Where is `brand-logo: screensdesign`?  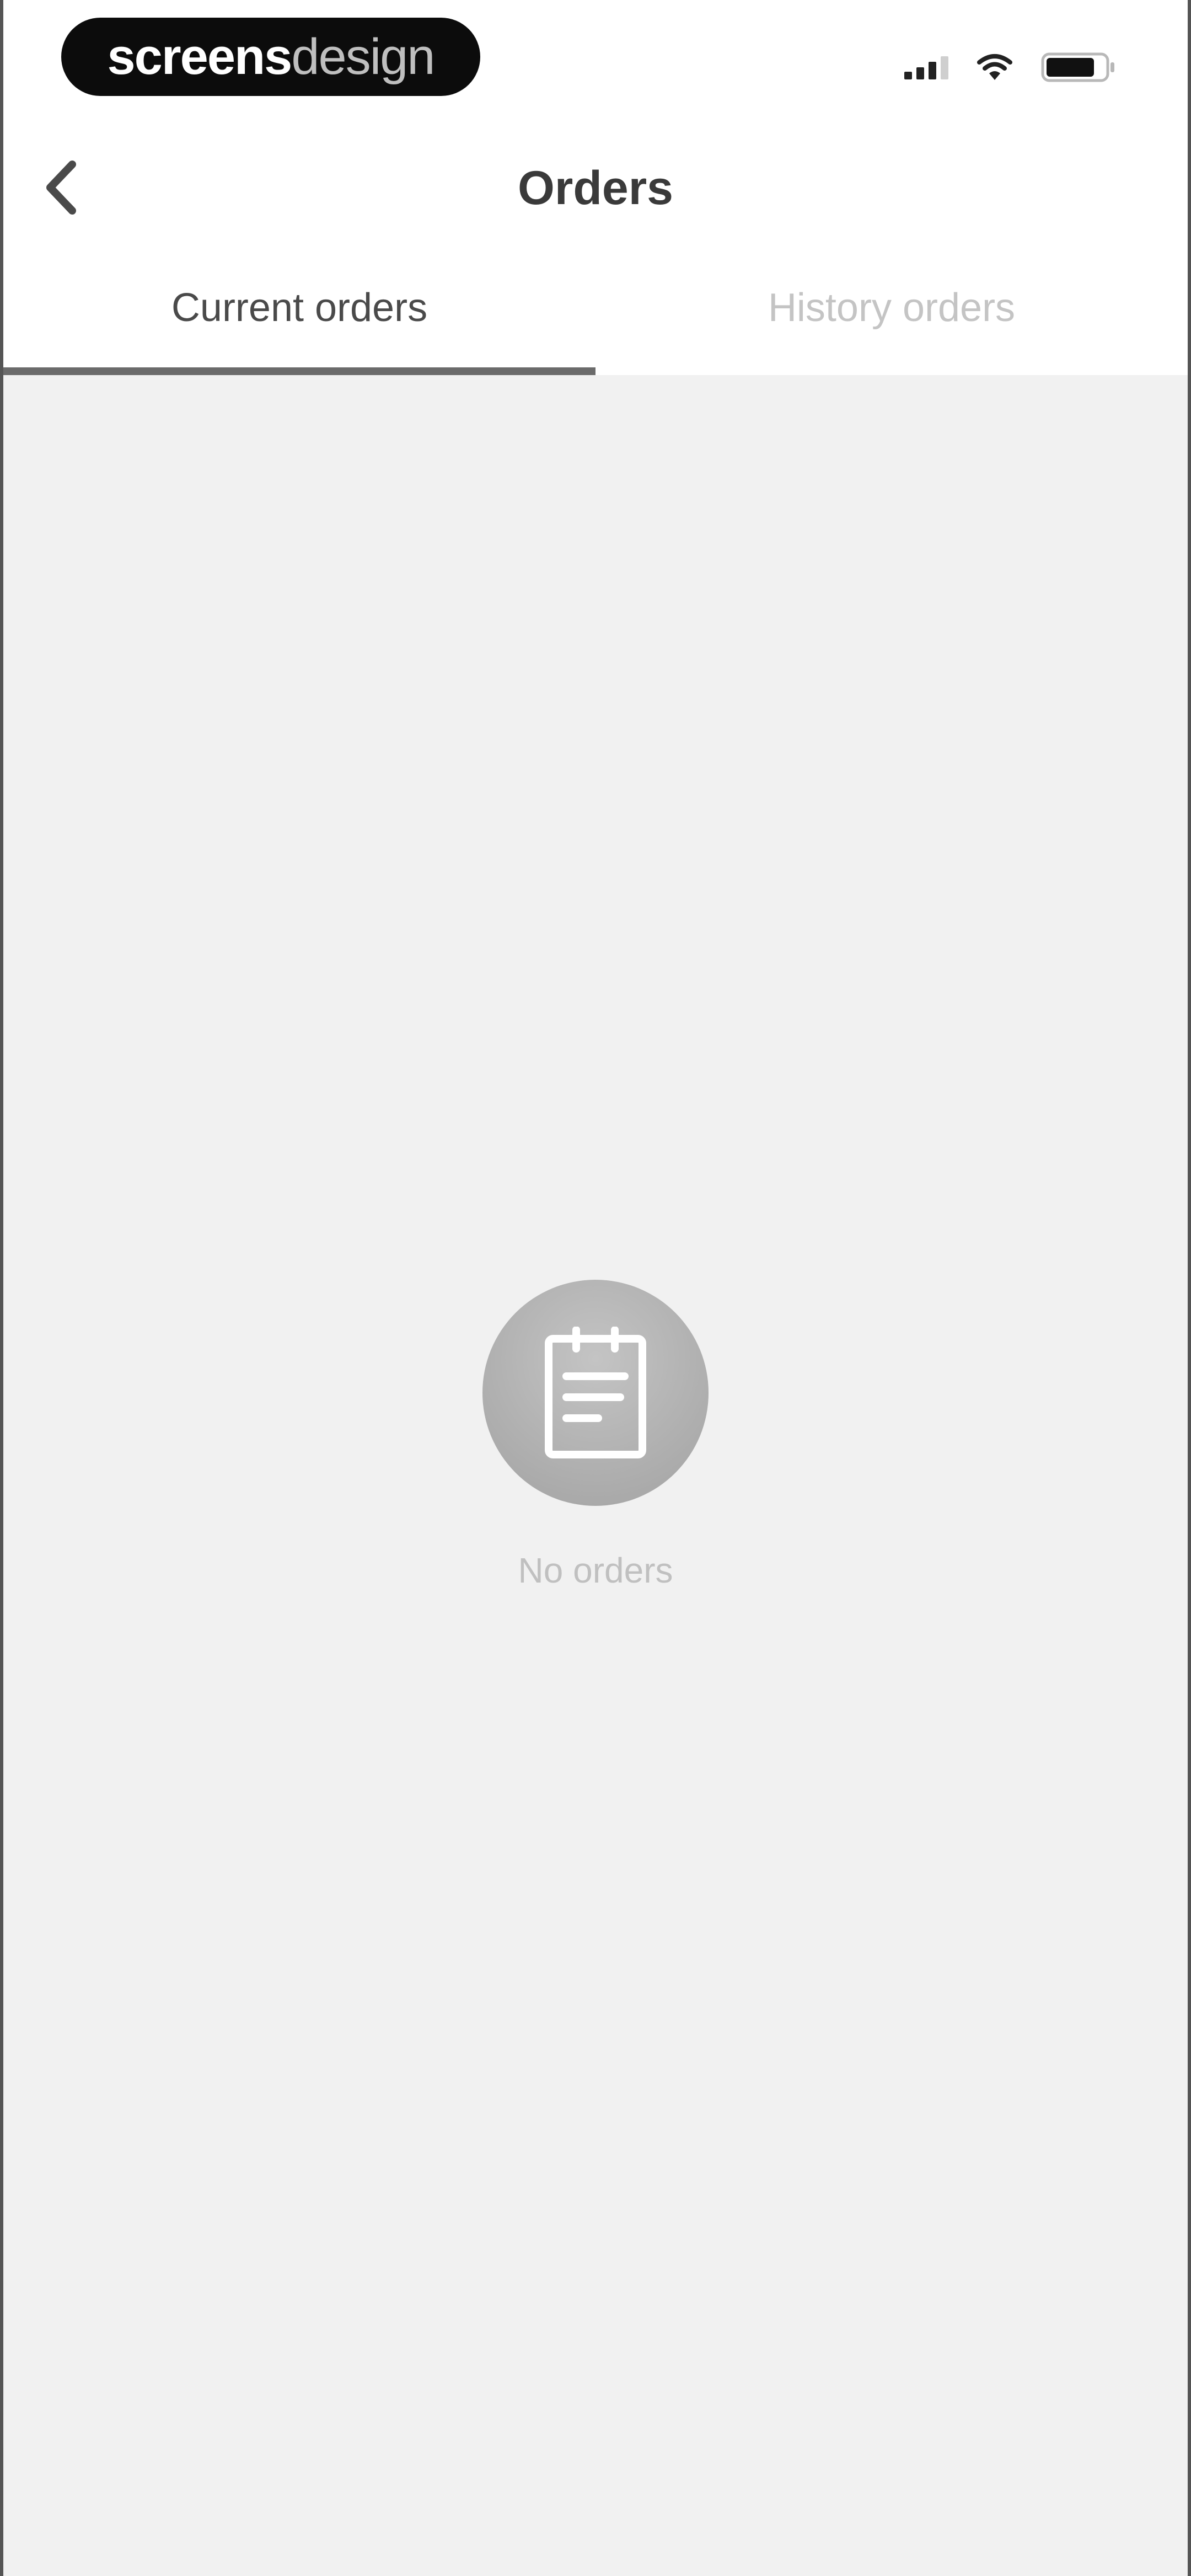 brand-logo: screensdesign is located at coordinates (270, 57).